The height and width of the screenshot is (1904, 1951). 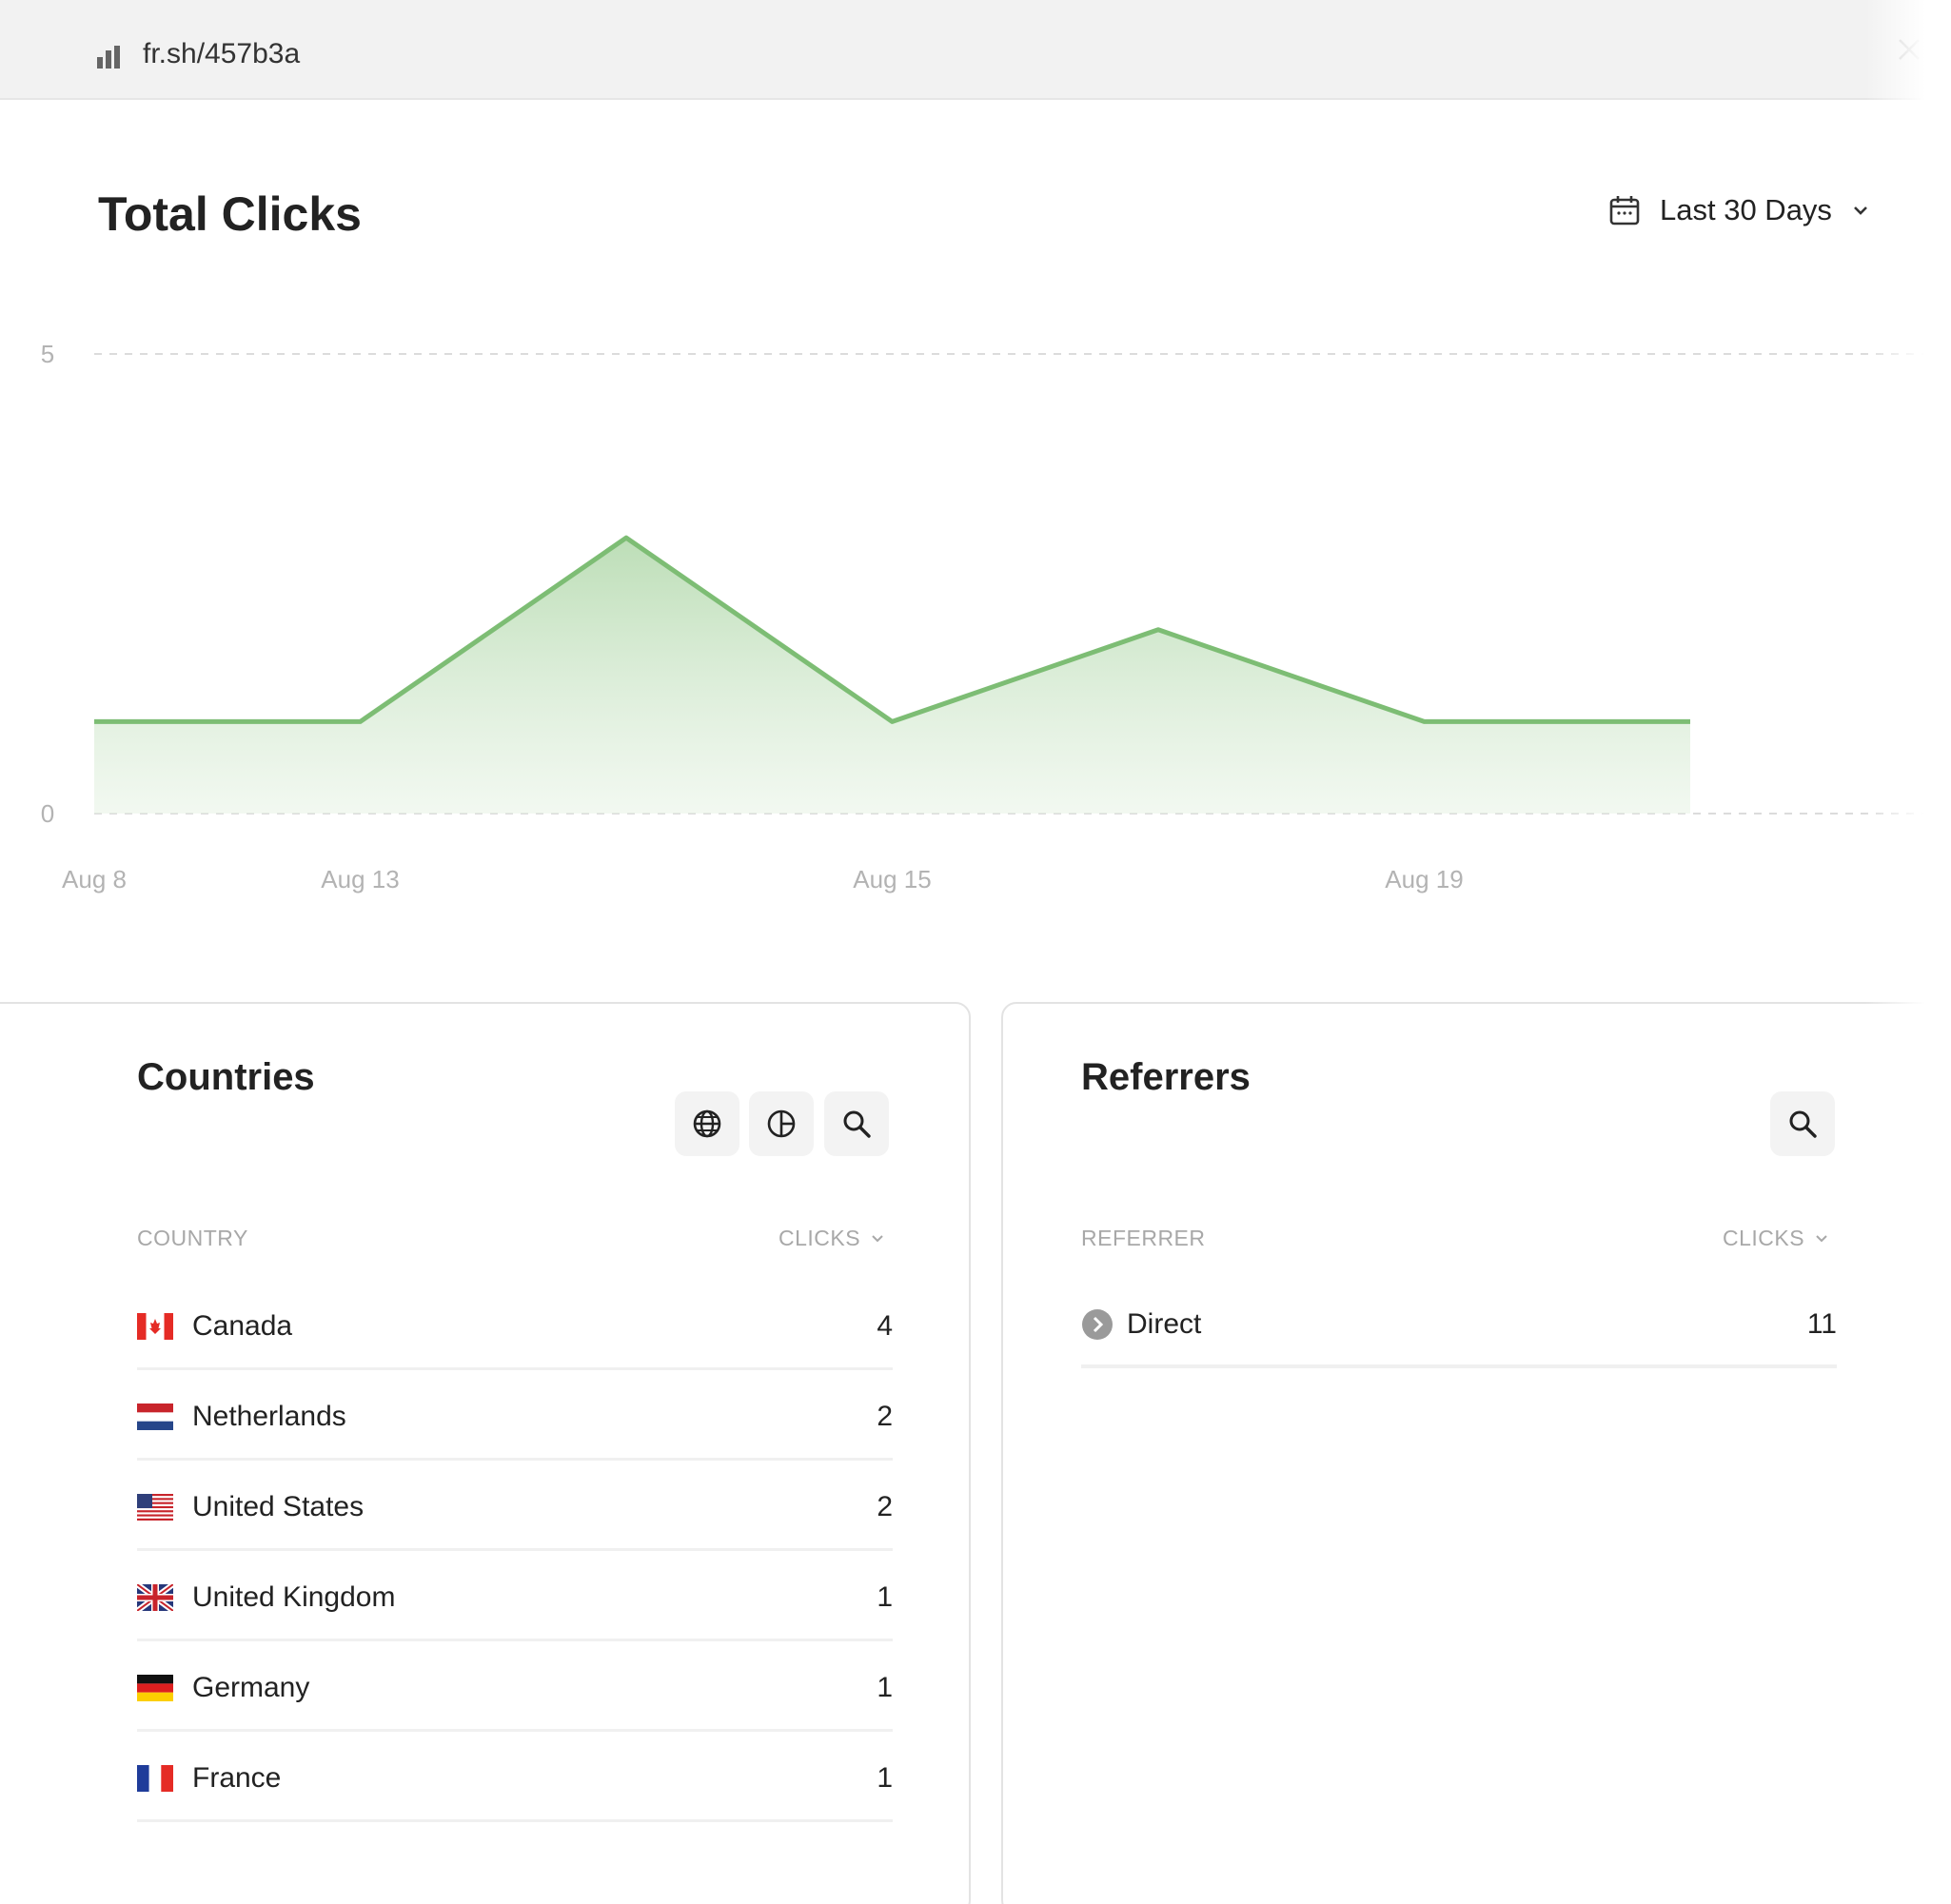 What do you see at coordinates (155, 1778) in the screenshot?
I see `france-flag-icon` at bounding box center [155, 1778].